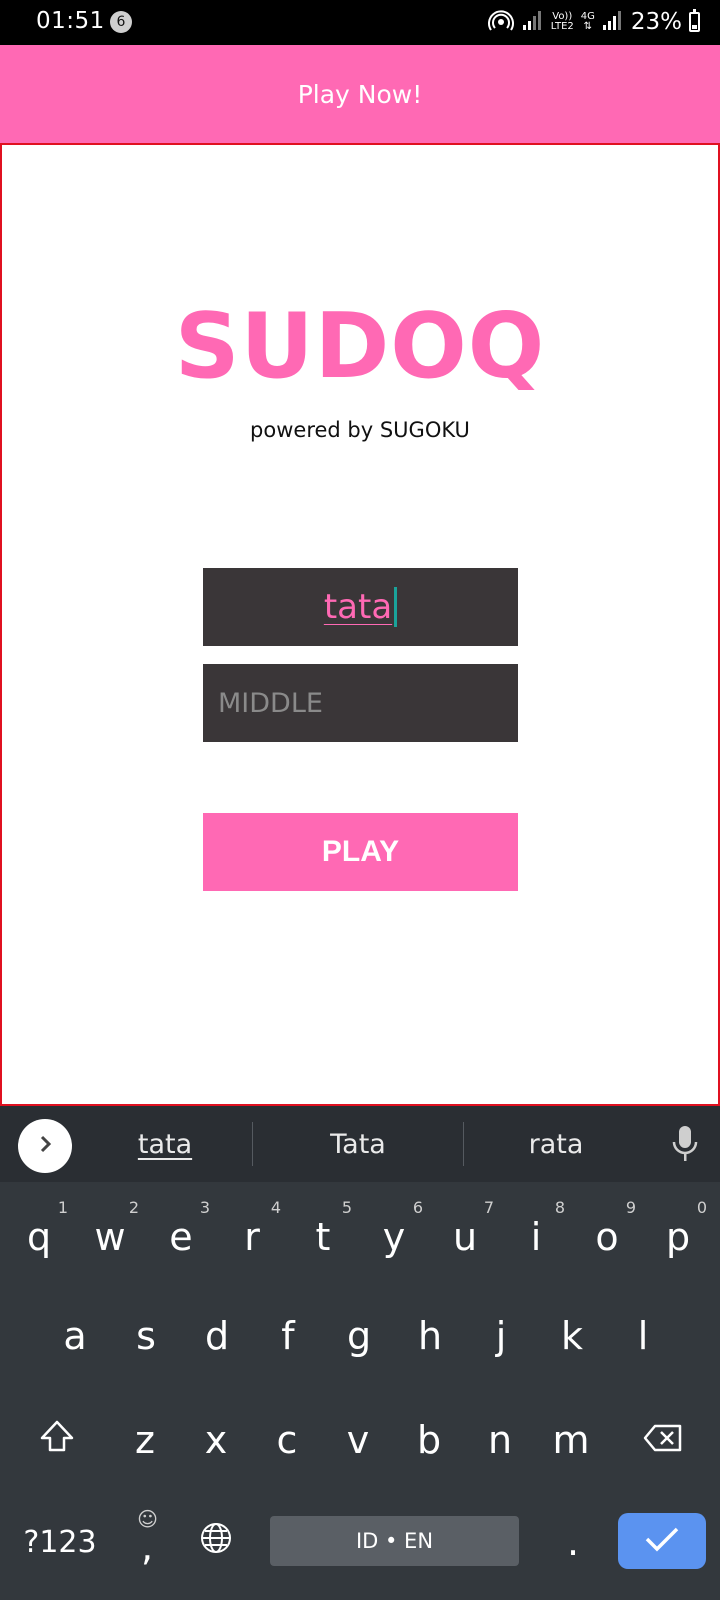 Image resolution: width=720 pixels, height=1600 pixels. What do you see at coordinates (275, 1207) in the screenshot?
I see `key-number-hint: 4` at bounding box center [275, 1207].